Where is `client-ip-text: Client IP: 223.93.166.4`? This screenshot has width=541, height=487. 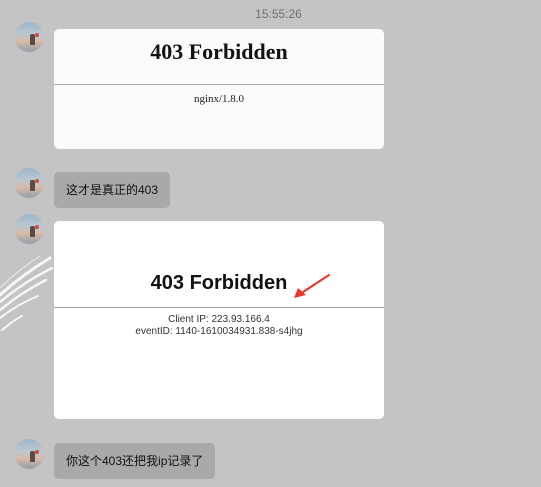
client-ip-text: Client IP: 223.93.166.4 is located at coordinates (219, 319).